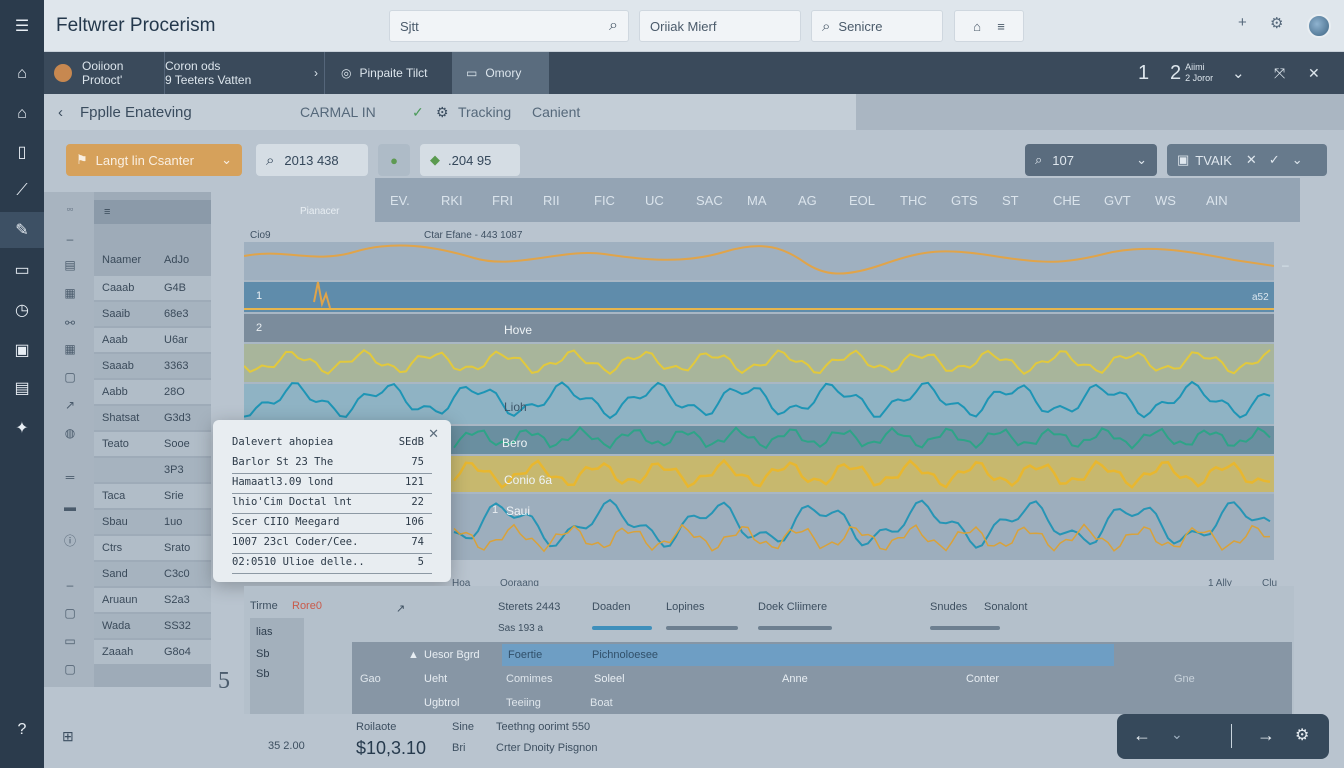 This screenshot has width=1344, height=768. What do you see at coordinates (1242, 22) in the screenshot?
I see `plus-icon: +` at bounding box center [1242, 22].